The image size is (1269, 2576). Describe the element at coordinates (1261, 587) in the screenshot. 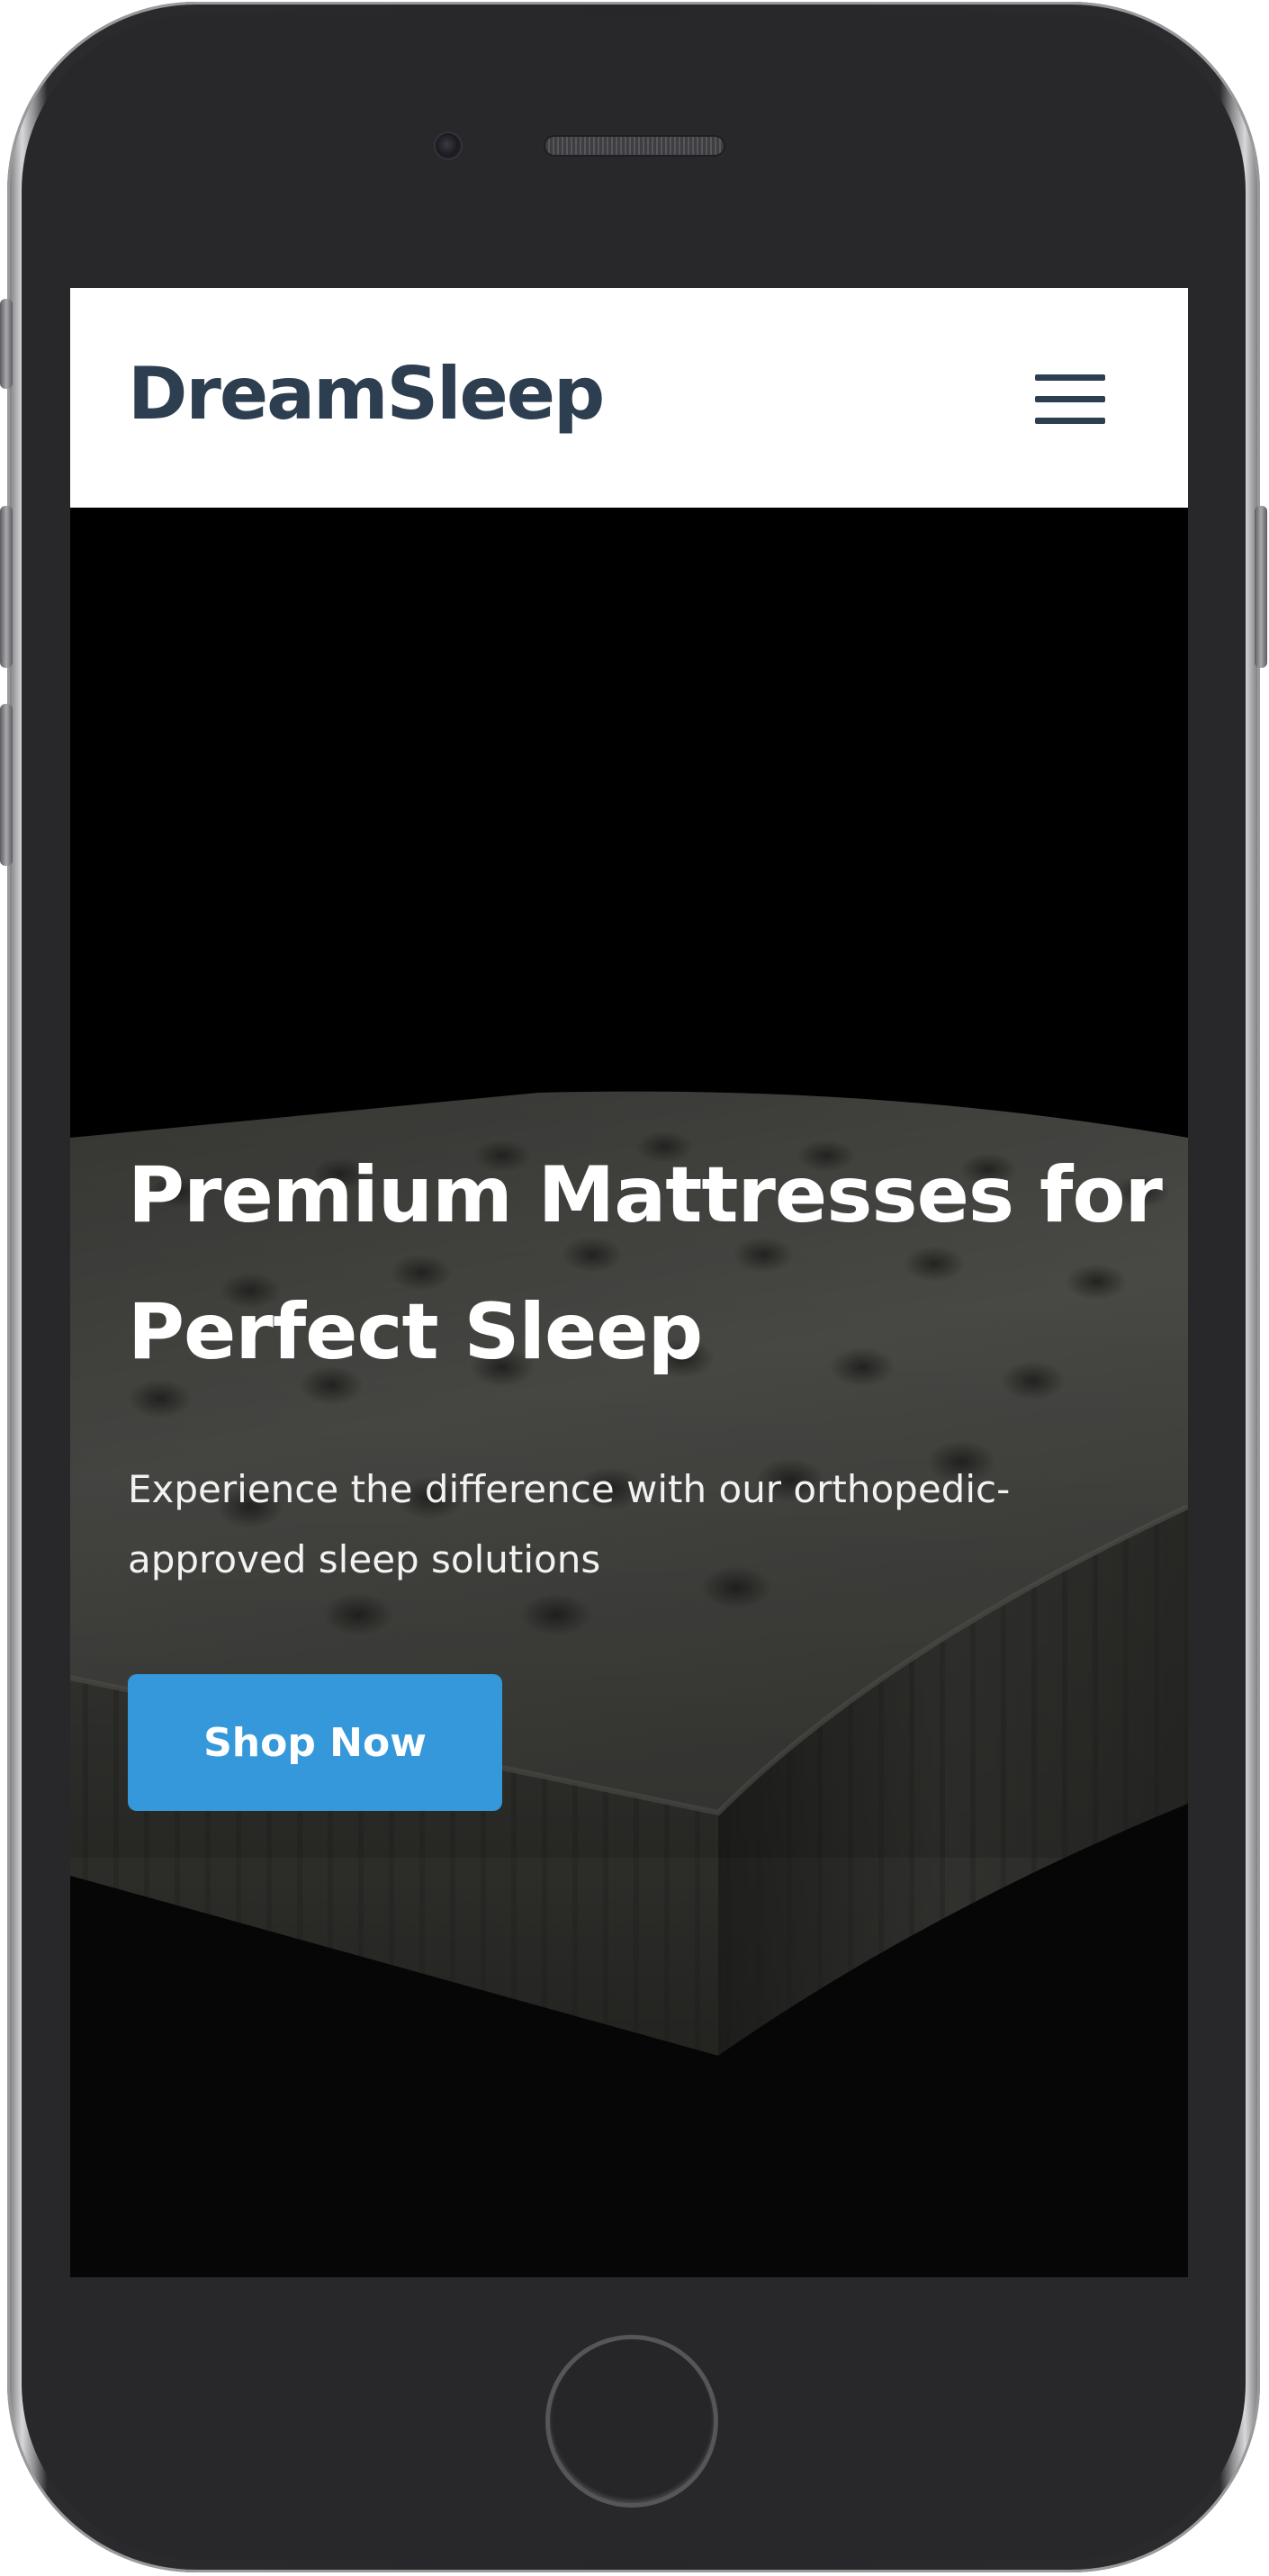

I see `power-button` at that location.